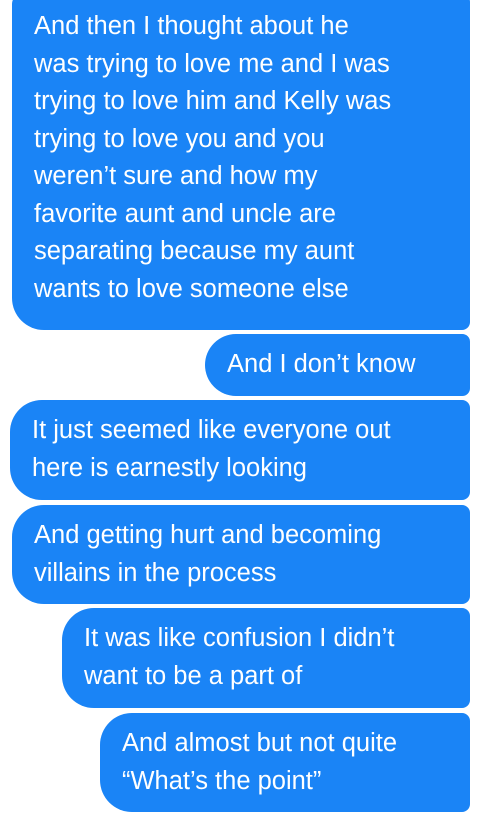  I want to click on message-text-line: here is earnestly looking, so click(169, 467).